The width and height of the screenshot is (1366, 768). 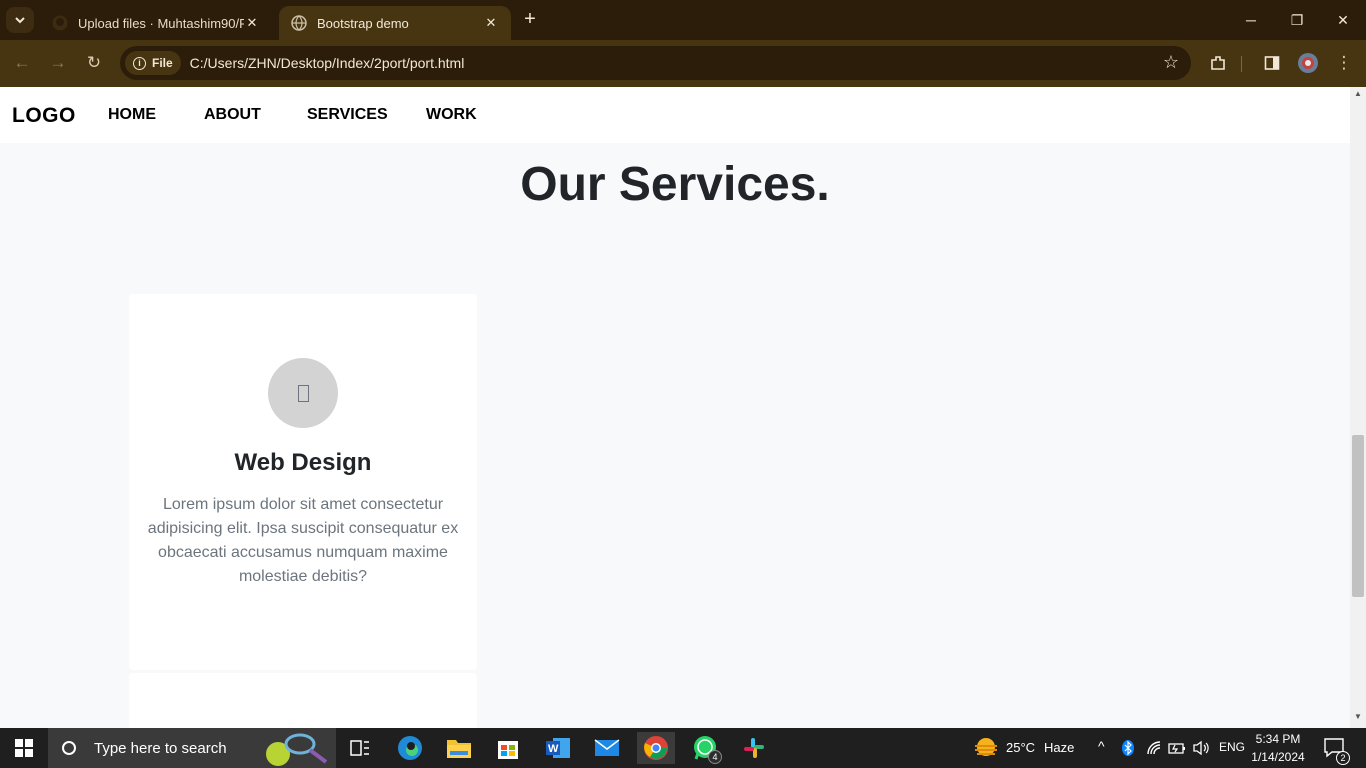 What do you see at coordinates (675, 184) in the screenshot?
I see `section-heading: Our Services.` at bounding box center [675, 184].